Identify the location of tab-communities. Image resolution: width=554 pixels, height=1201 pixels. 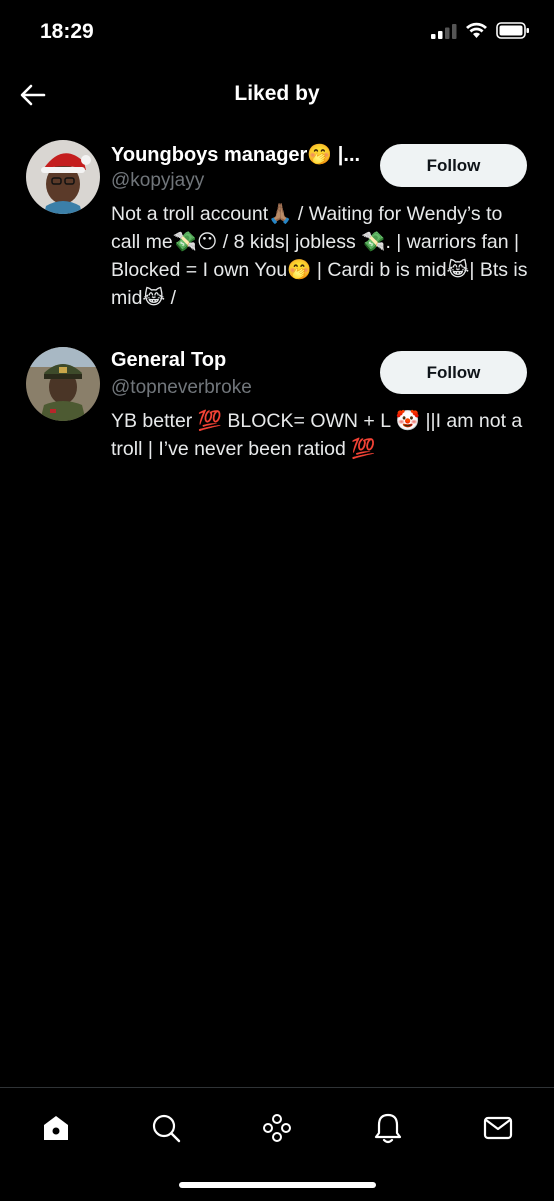
(277, 1128).